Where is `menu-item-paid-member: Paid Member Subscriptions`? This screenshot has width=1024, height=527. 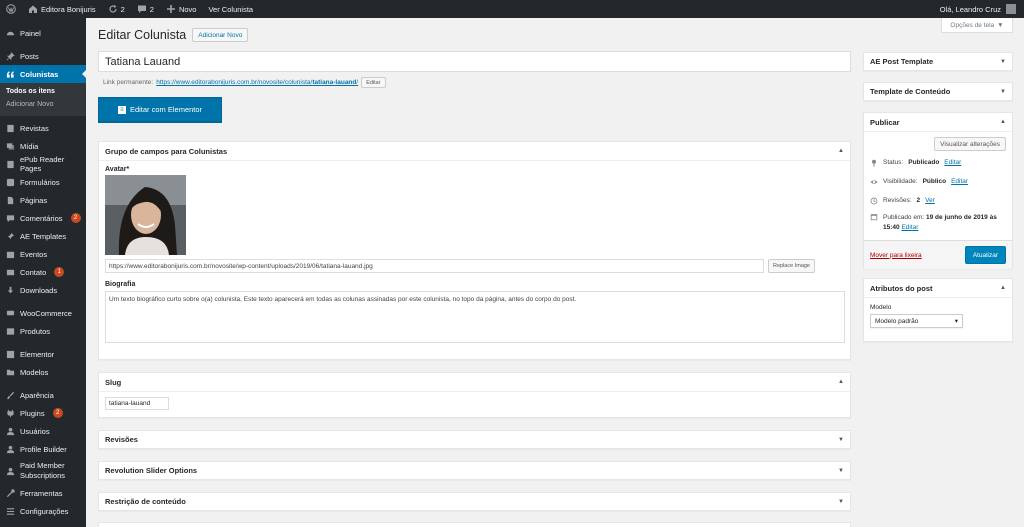 menu-item-paid-member: Paid Member Subscriptions is located at coordinates (43, 471).